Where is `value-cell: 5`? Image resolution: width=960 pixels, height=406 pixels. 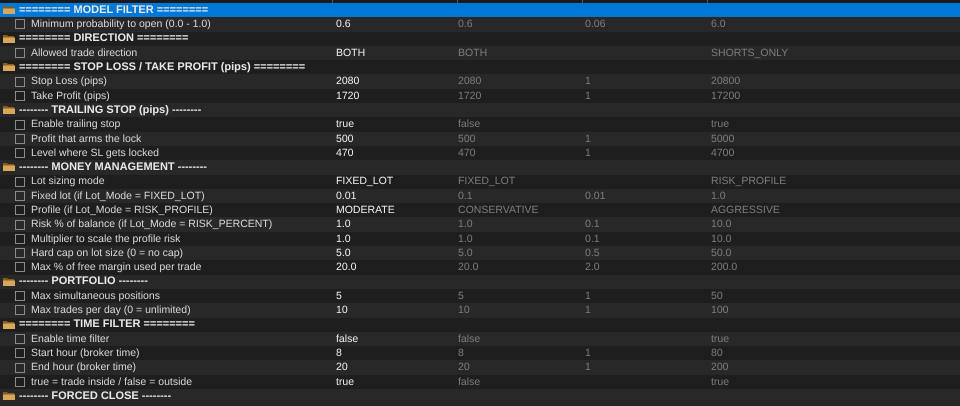 value-cell: 5 is located at coordinates (339, 296).